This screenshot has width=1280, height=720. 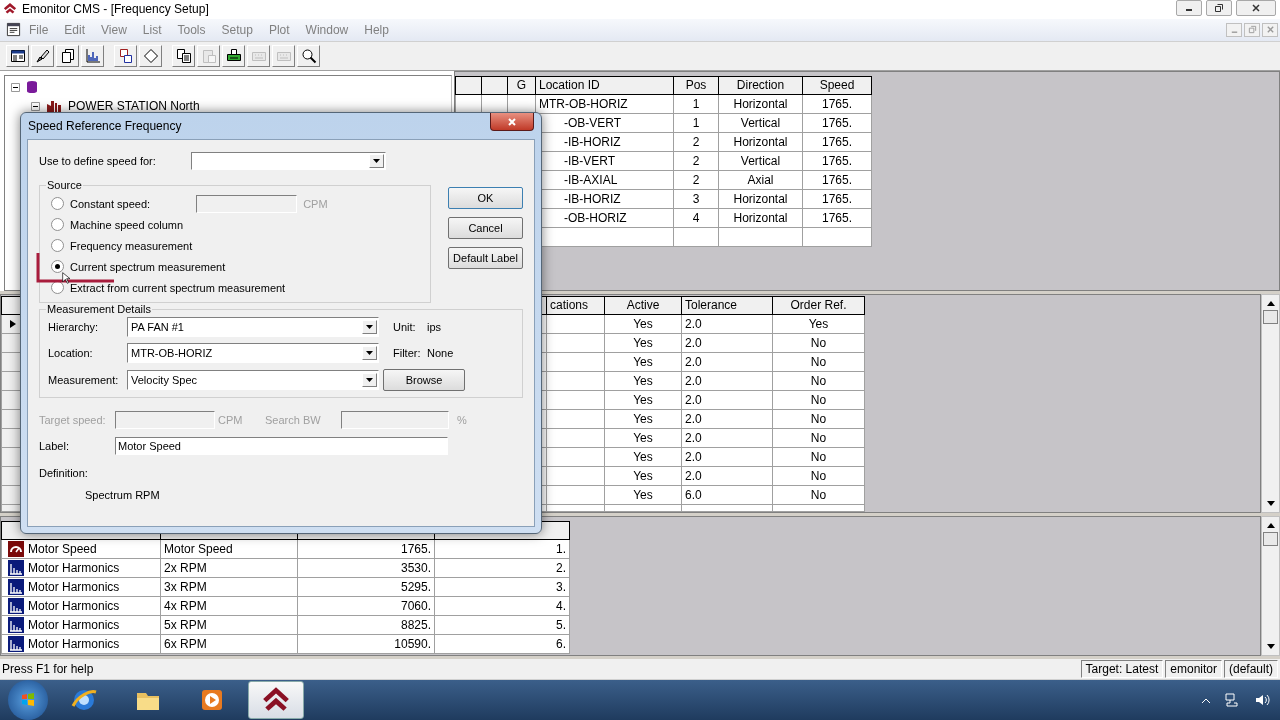 I want to click on caret-down-icon, so click(x=369, y=380).